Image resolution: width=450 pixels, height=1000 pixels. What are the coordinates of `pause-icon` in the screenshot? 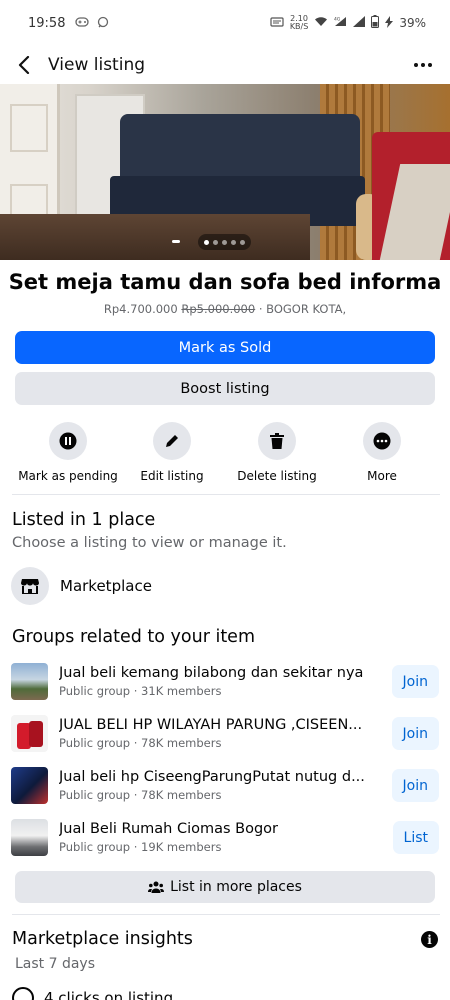 It's located at (68, 441).